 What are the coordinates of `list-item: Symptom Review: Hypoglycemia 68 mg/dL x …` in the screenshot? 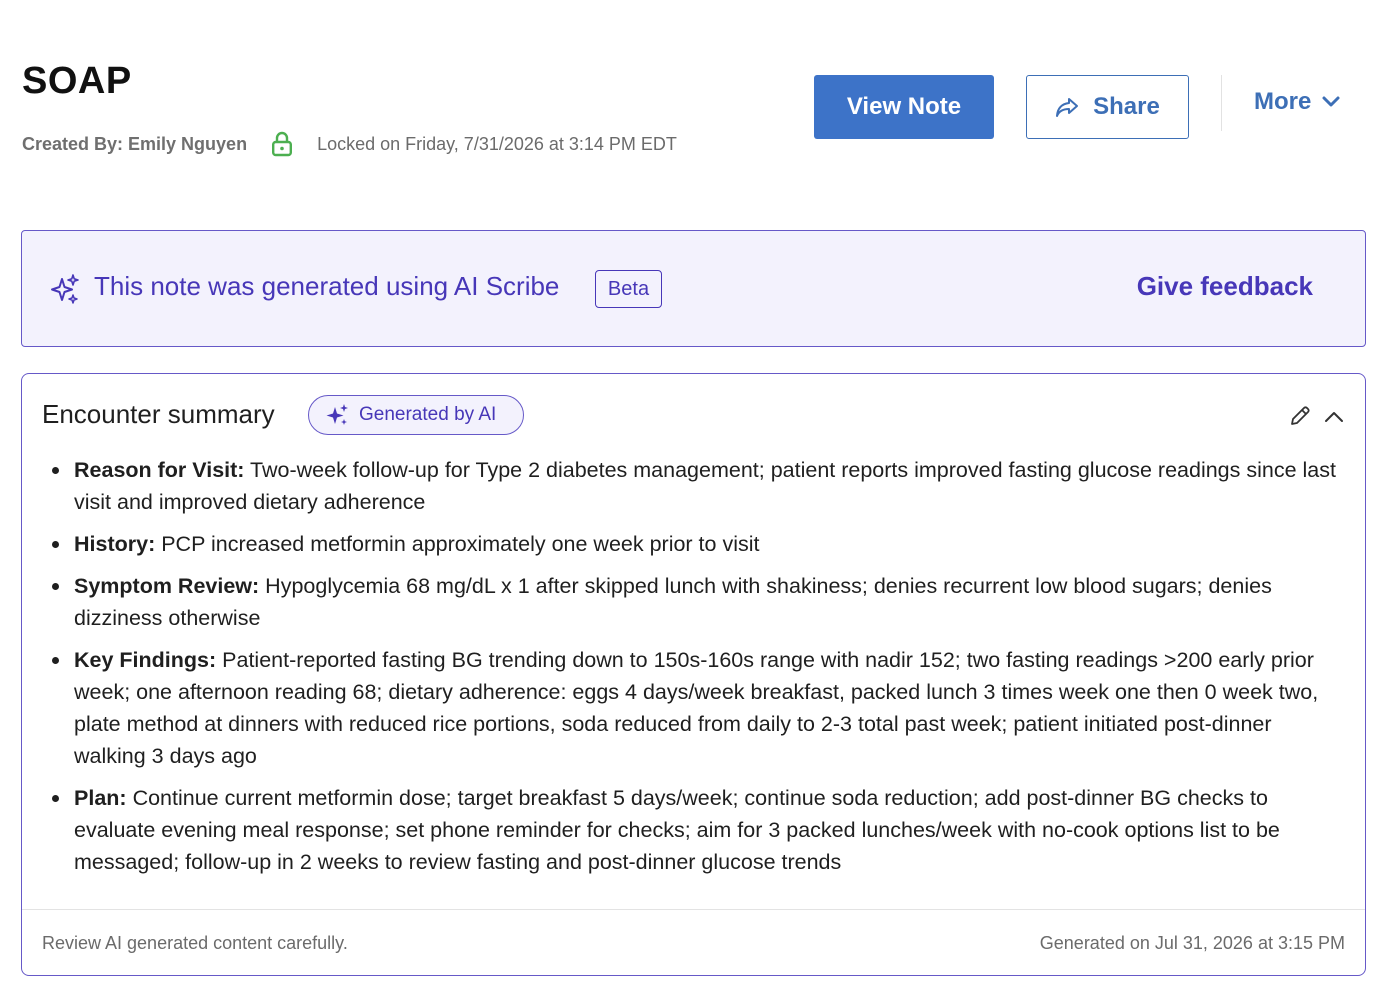 It's located at (695, 602).